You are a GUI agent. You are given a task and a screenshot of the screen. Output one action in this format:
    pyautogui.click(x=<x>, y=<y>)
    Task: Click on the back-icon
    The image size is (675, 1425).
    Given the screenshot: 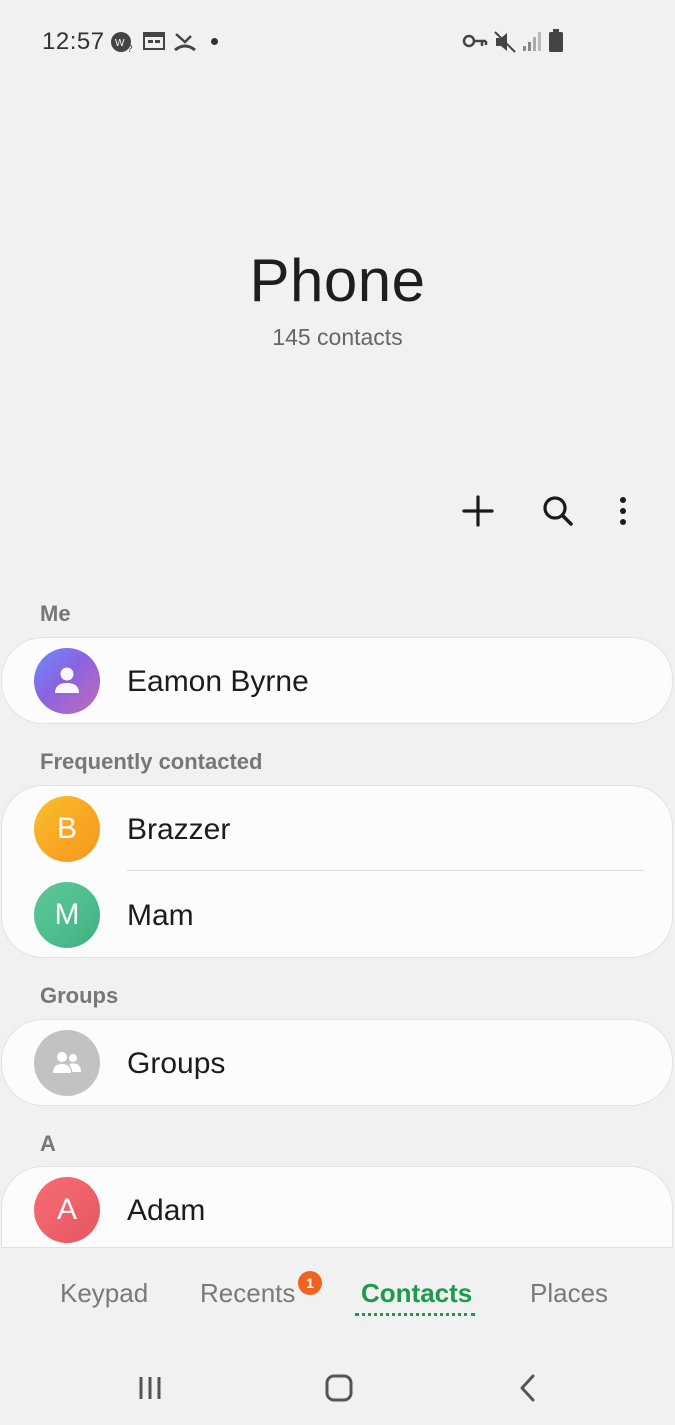 What is the action you would take?
    pyautogui.click(x=527, y=1388)
    